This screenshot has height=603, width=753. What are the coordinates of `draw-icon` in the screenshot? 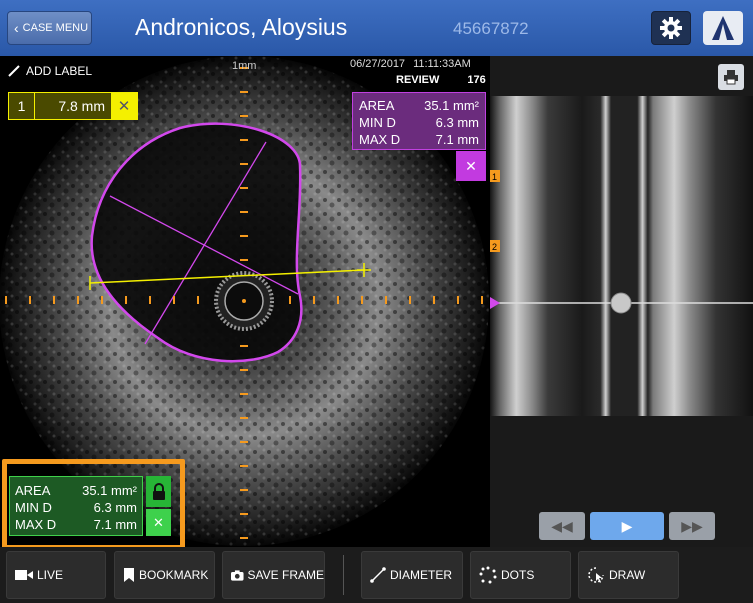 It's located at (596, 575).